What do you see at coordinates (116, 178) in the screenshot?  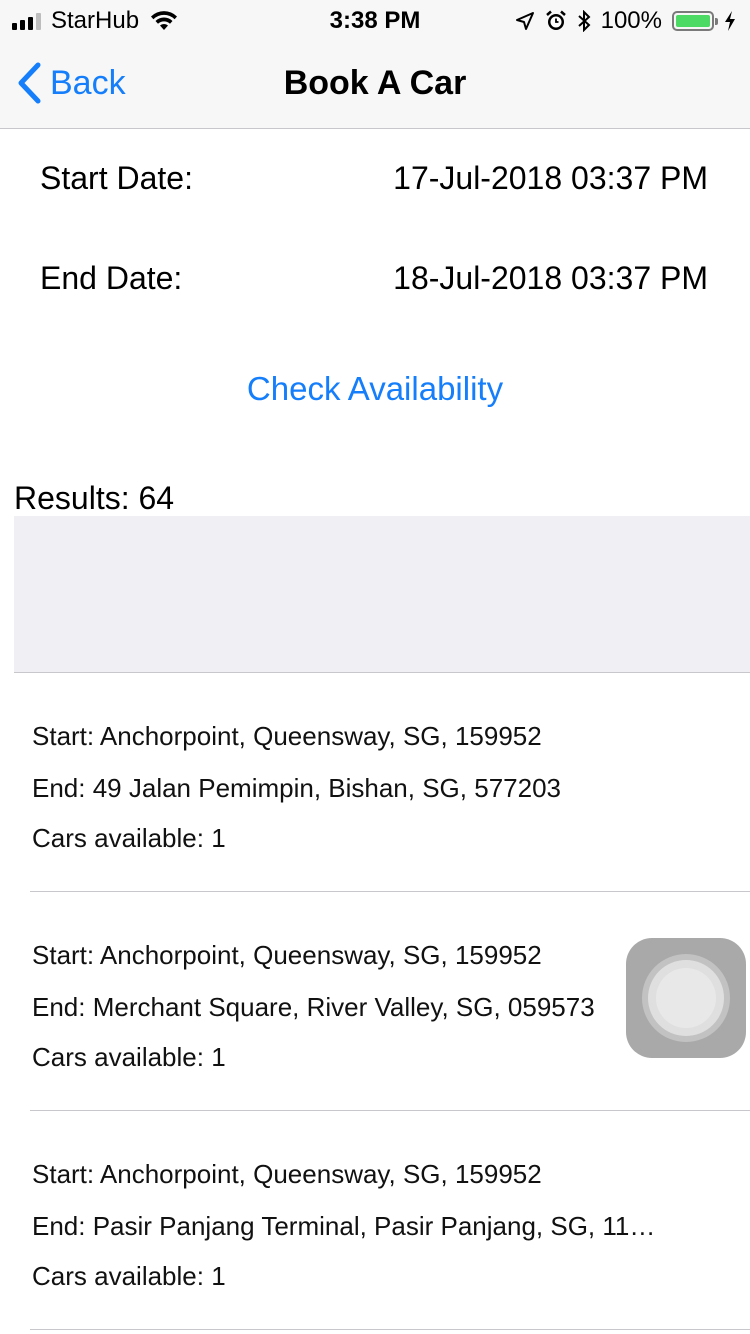 I see `start-date-label: Start Date:` at bounding box center [116, 178].